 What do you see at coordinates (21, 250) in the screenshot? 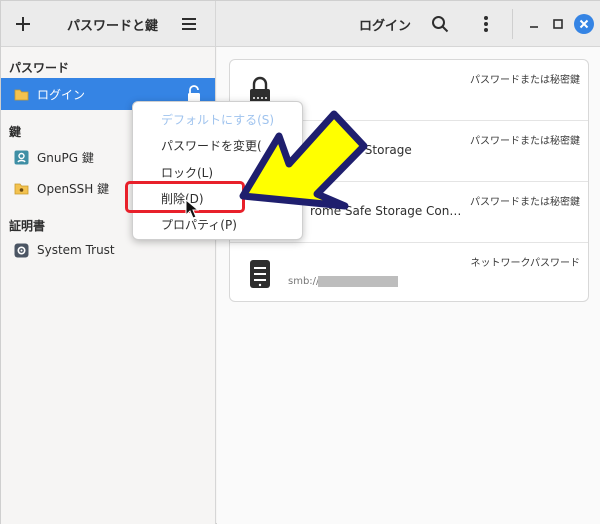
I see `gear-icon` at bounding box center [21, 250].